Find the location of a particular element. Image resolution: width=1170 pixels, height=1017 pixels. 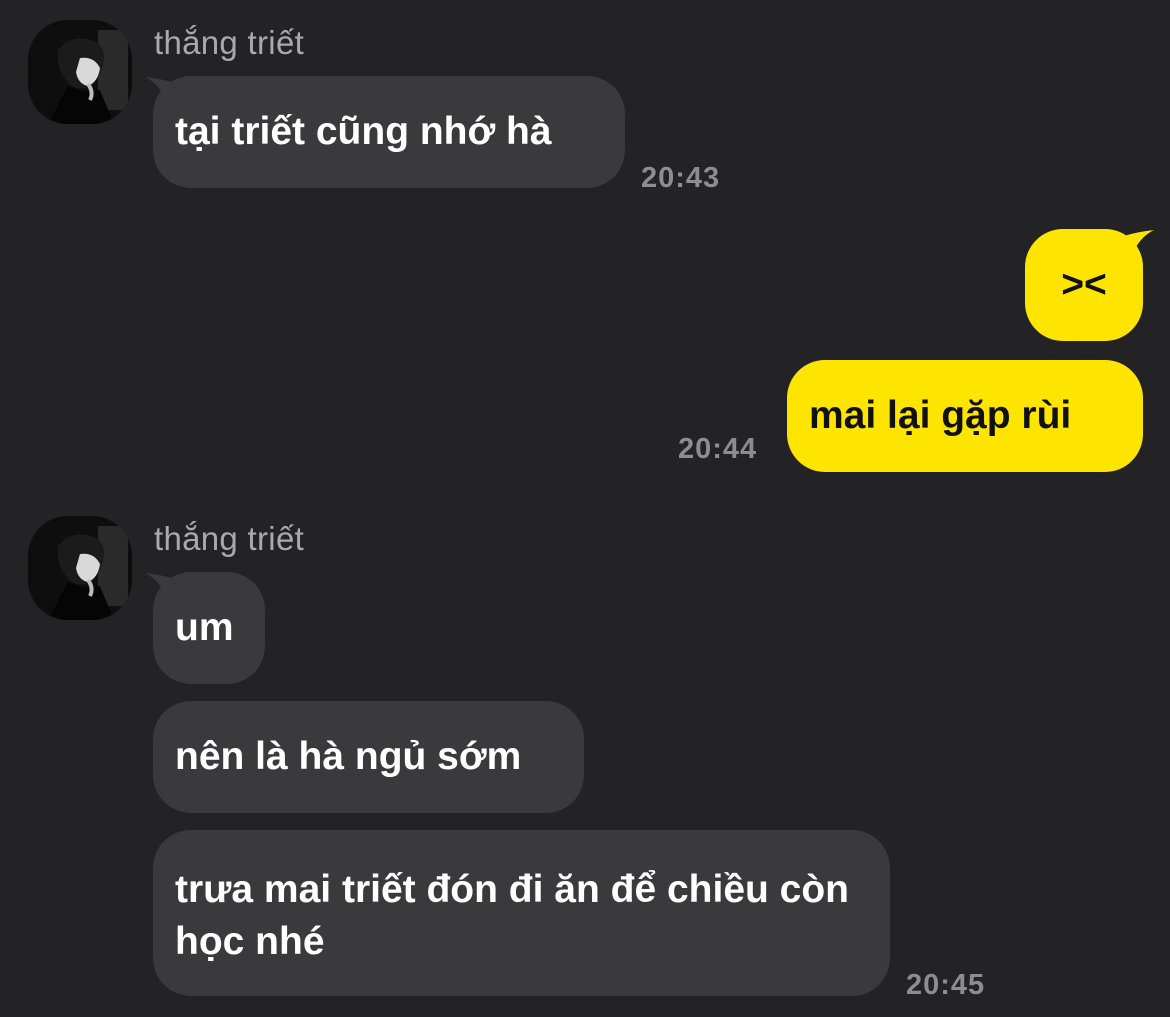

message-bubble: um is located at coordinates (209, 628).